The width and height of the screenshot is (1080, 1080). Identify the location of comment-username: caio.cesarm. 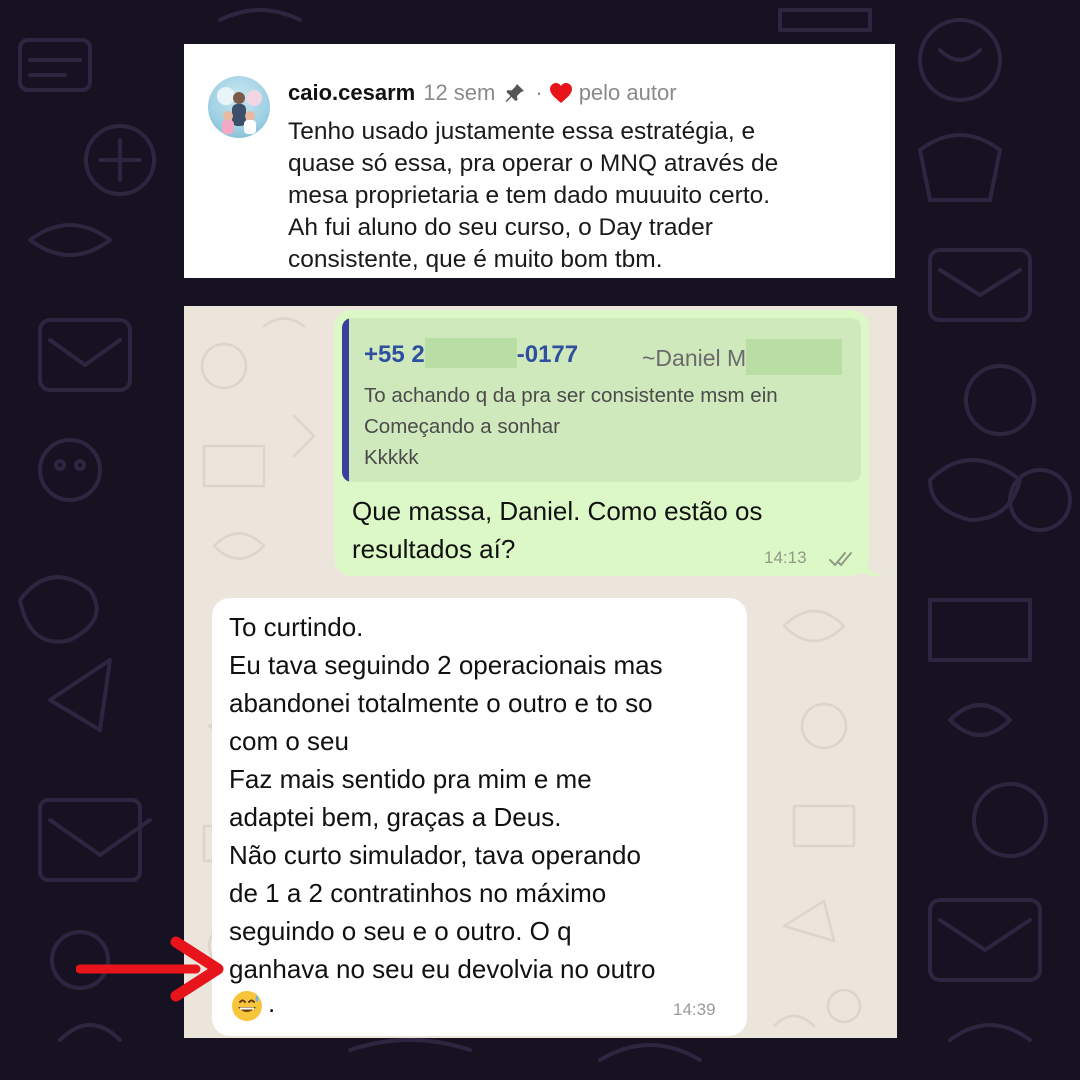
(351, 93).